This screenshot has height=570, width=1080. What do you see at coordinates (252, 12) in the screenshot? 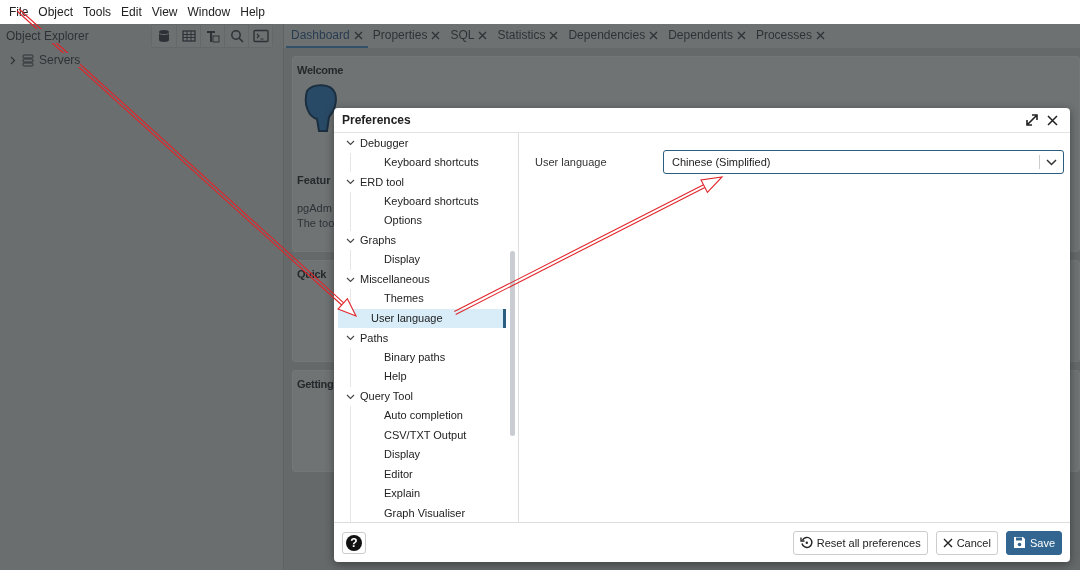
I see `menu-item: Help` at bounding box center [252, 12].